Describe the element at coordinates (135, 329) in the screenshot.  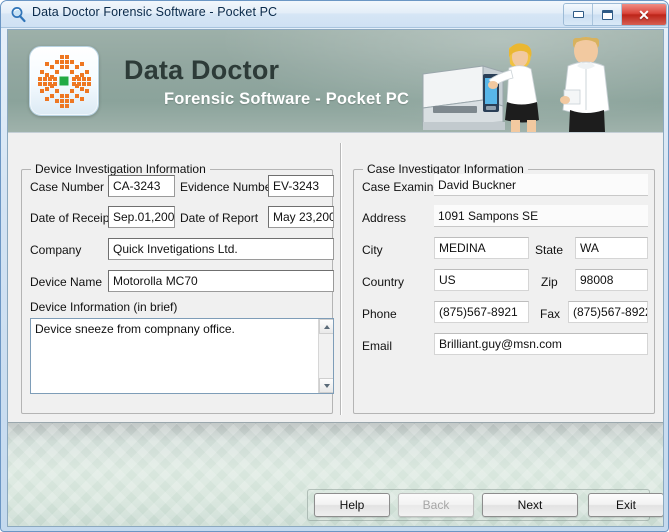
I see `device-information-text: Device sneeze from compnany office.` at that location.